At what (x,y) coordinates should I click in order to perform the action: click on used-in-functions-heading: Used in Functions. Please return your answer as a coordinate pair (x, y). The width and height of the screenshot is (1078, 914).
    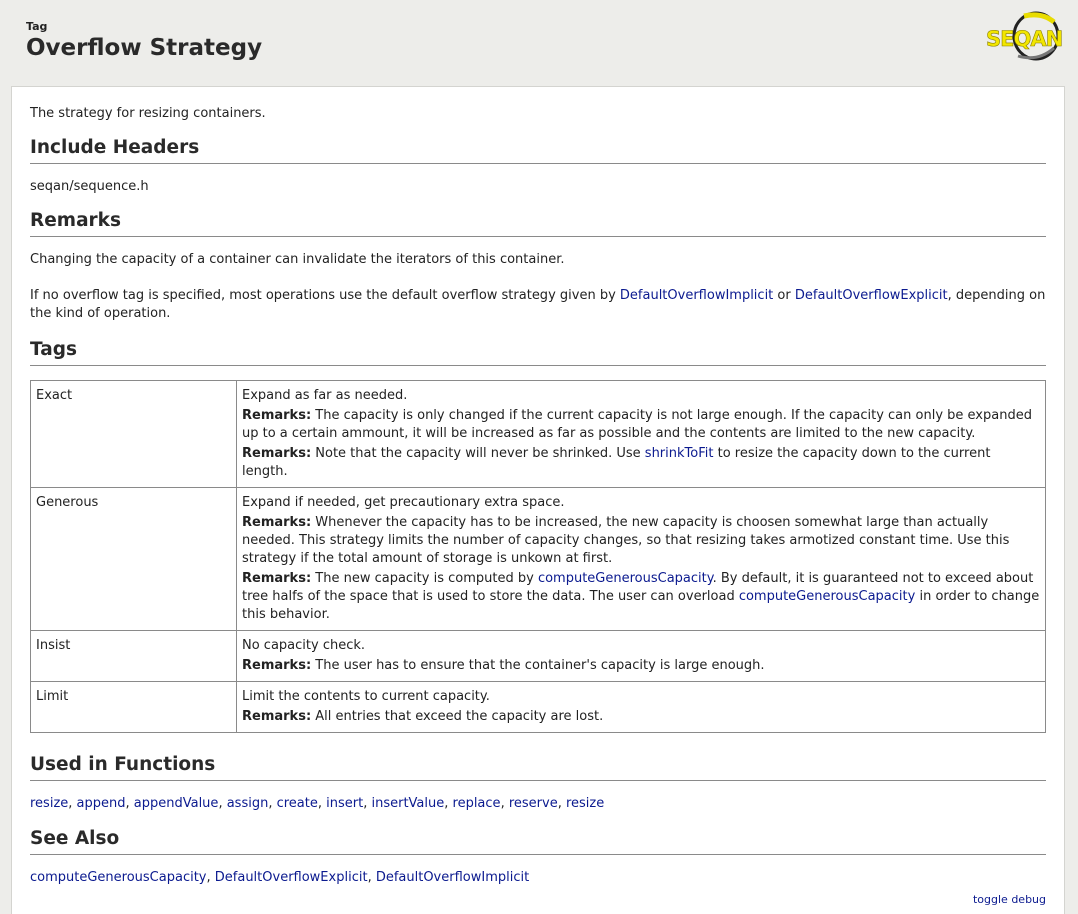
    Looking at the image, I should click on (538, 767).